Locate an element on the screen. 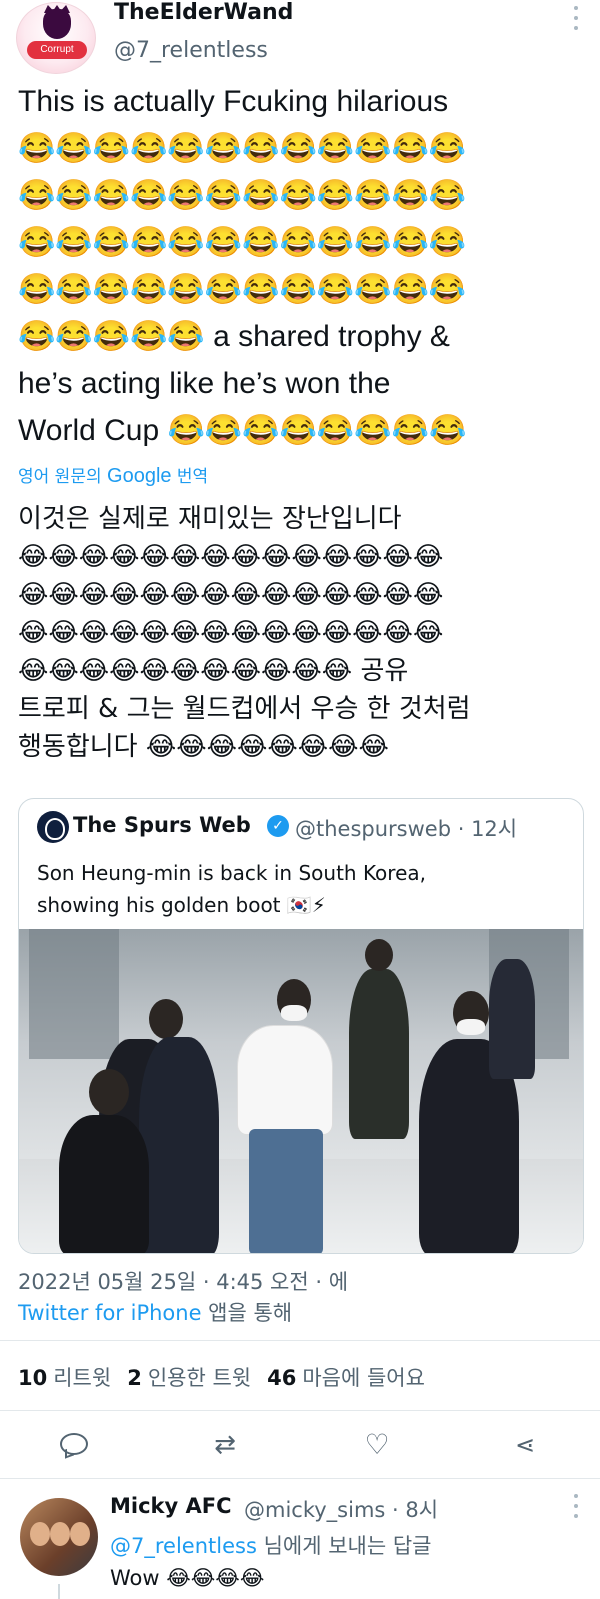 The width and height of the screenshot is (600, 1599). google-logo: Google is located at coordinates (139, 476).